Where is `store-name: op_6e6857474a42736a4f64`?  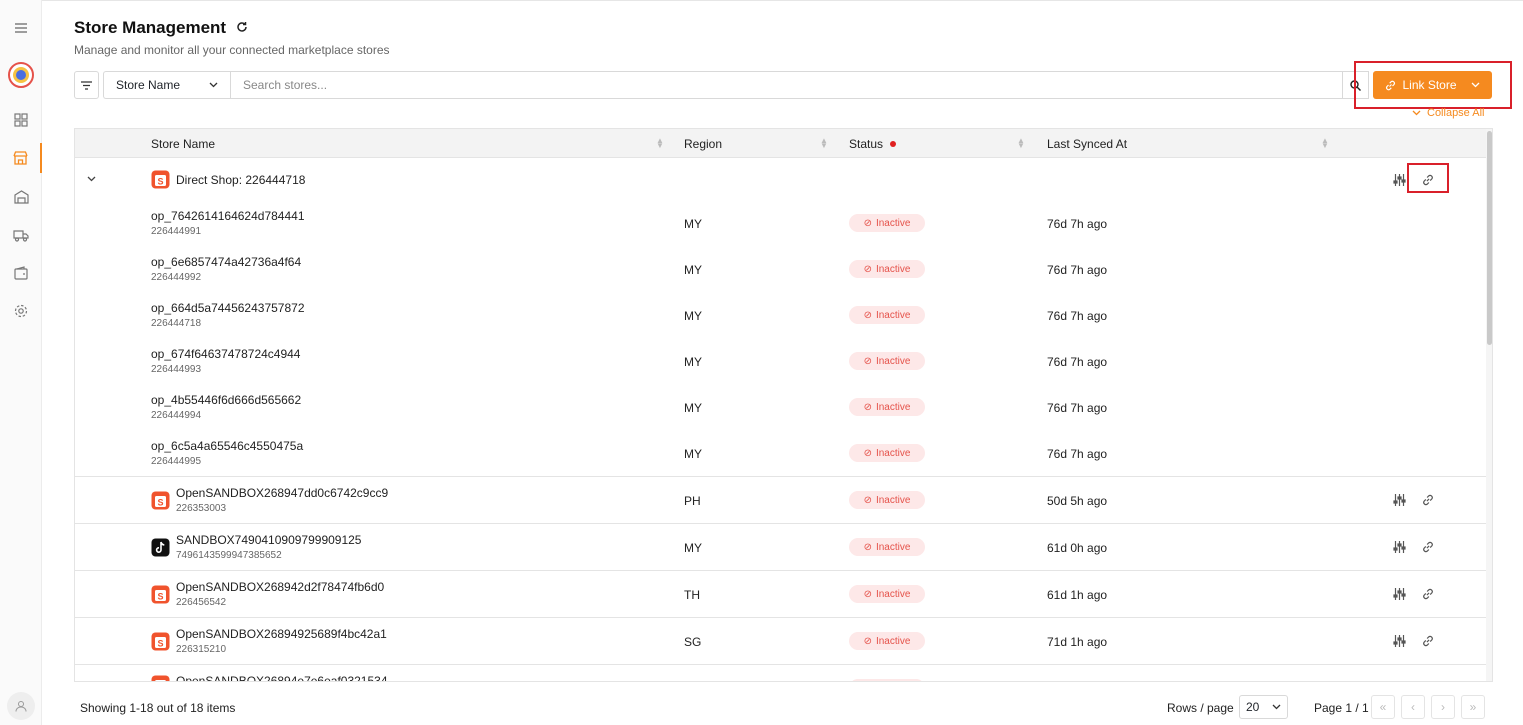
store-name: op_6e6857474a42736a4f64 is located at coordinates (226, 262).